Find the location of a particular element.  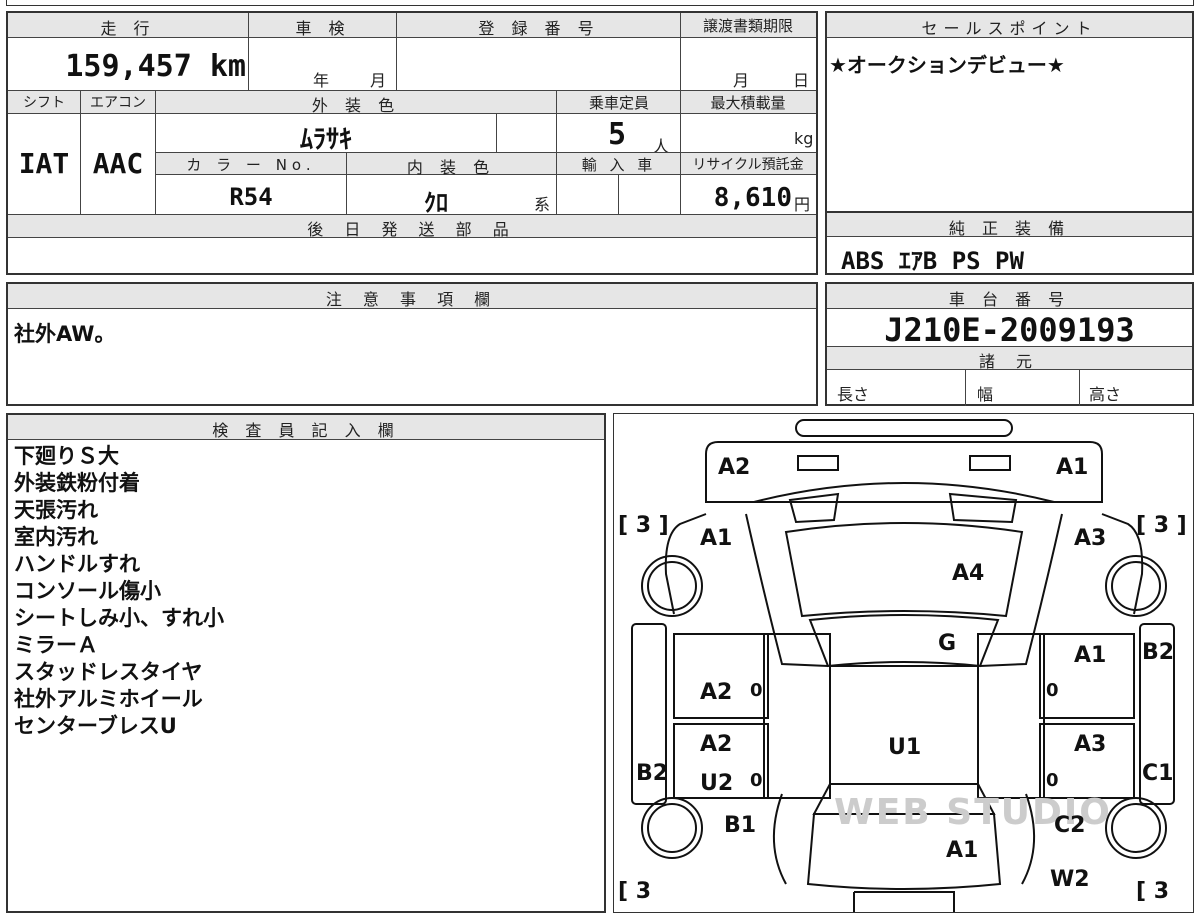

mark-rear-right: W2 is located at coordinates (1070, 879).